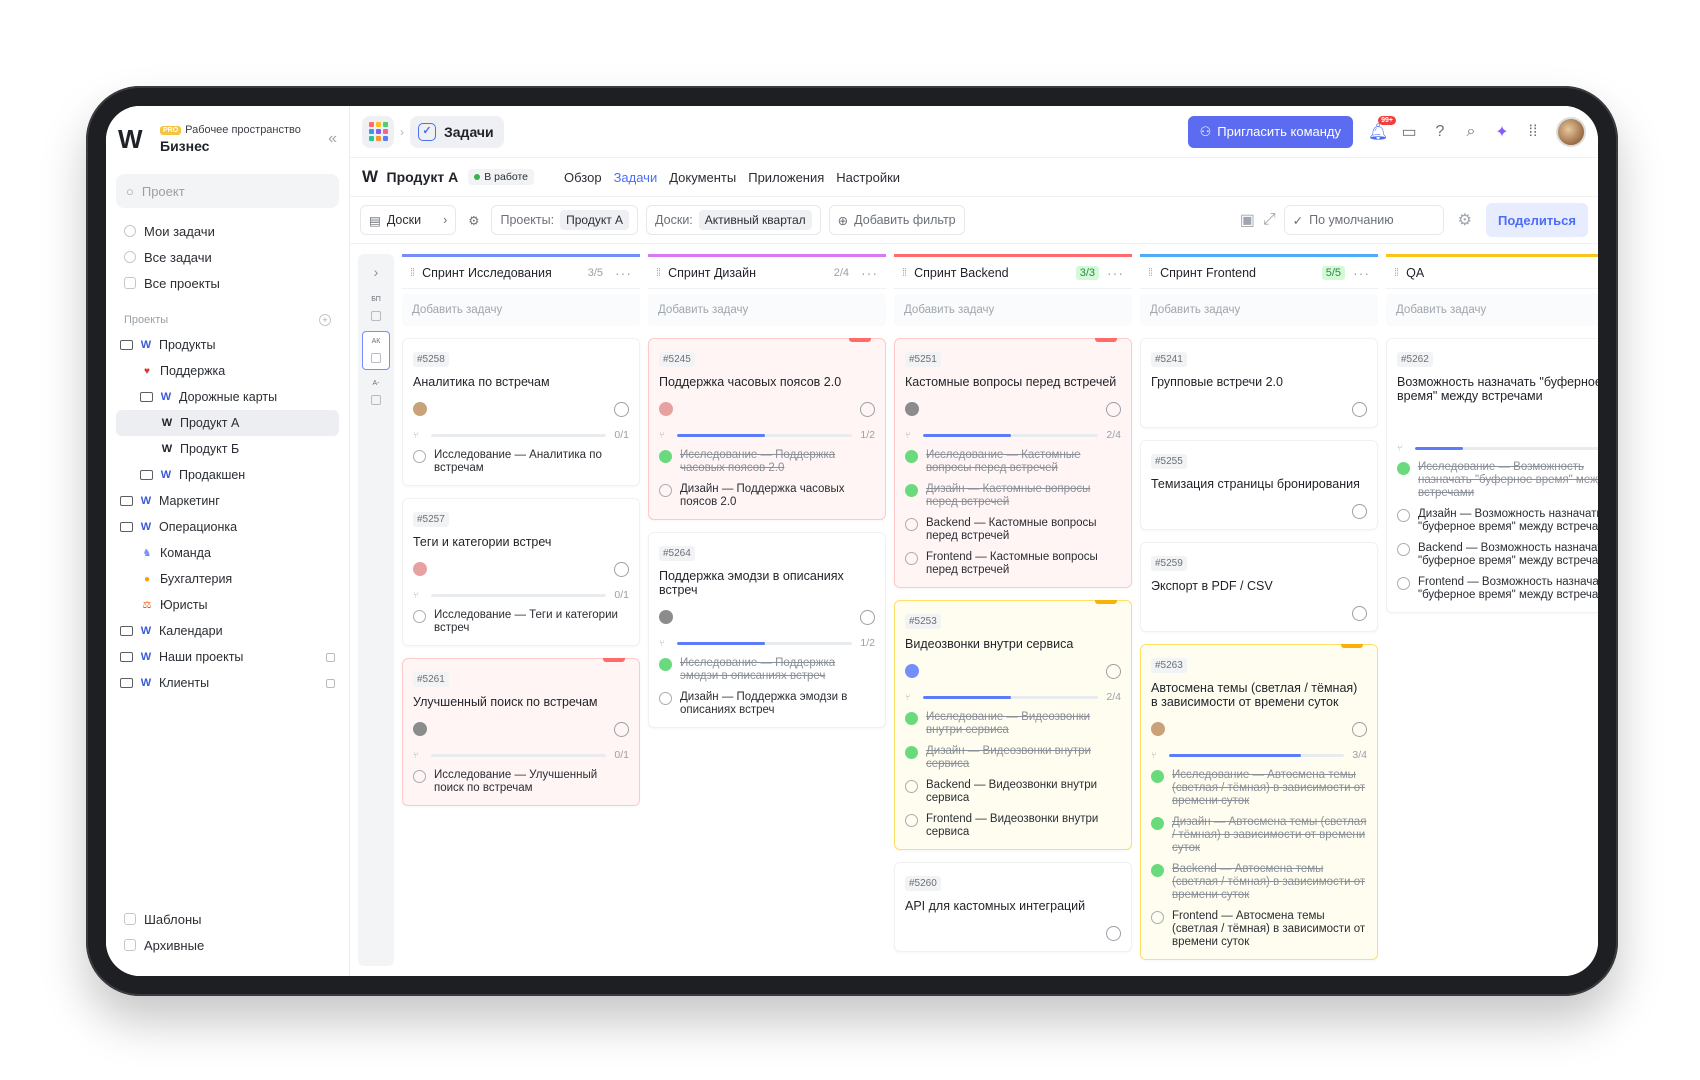  Describe the element at coordinates (457, 131) in the screenshot. I see `tasks-section-button: ✓ Задачи` at that location.